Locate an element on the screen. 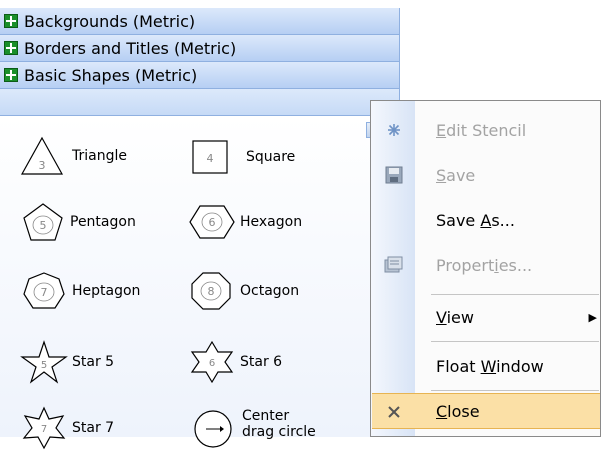 This screenshot has height=450, width=601. svg-text: 4 is located at coordinates (210, 158).